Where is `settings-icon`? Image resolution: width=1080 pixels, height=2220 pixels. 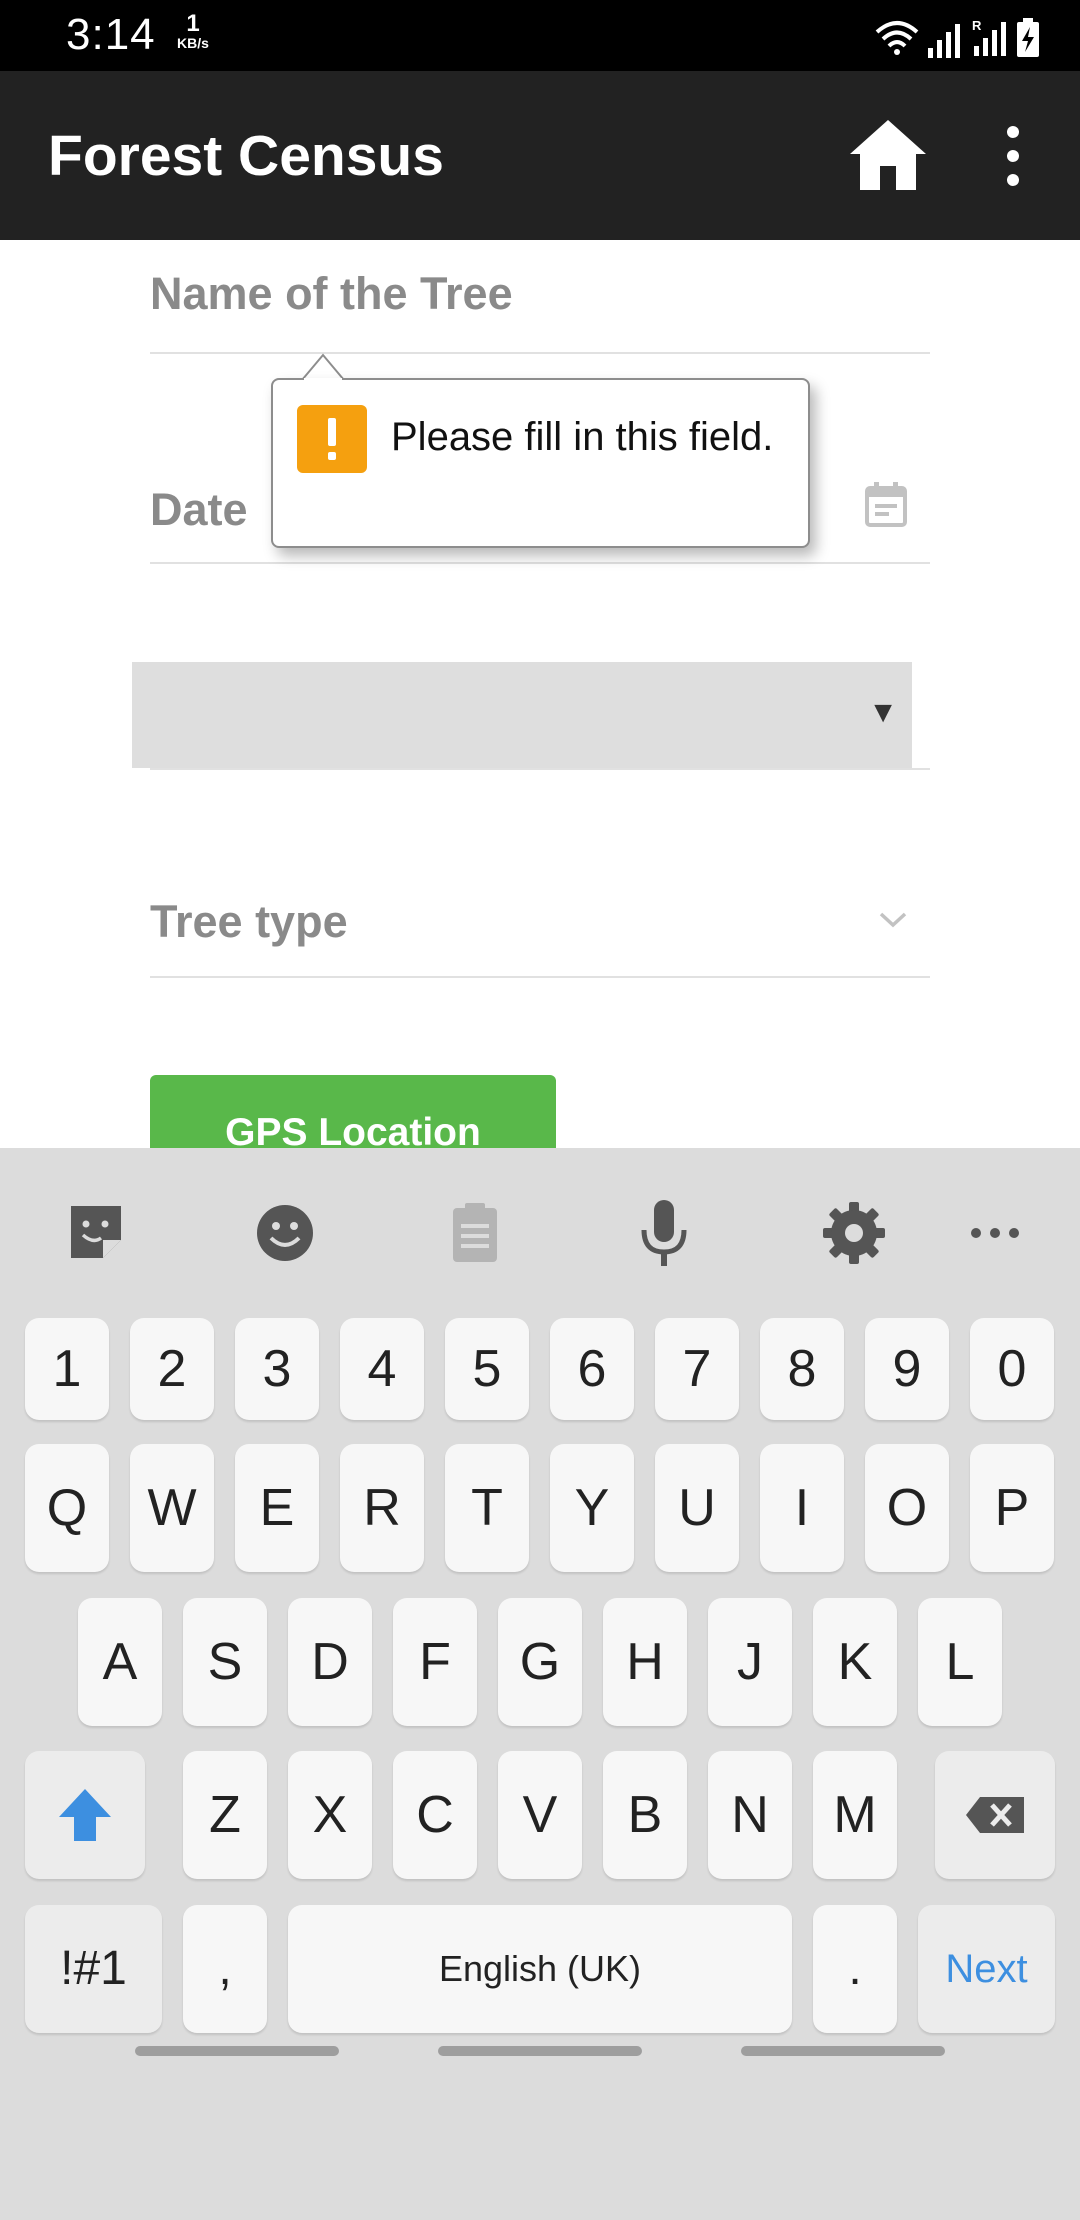 settings-icon is located at coordinates (854, 1233).